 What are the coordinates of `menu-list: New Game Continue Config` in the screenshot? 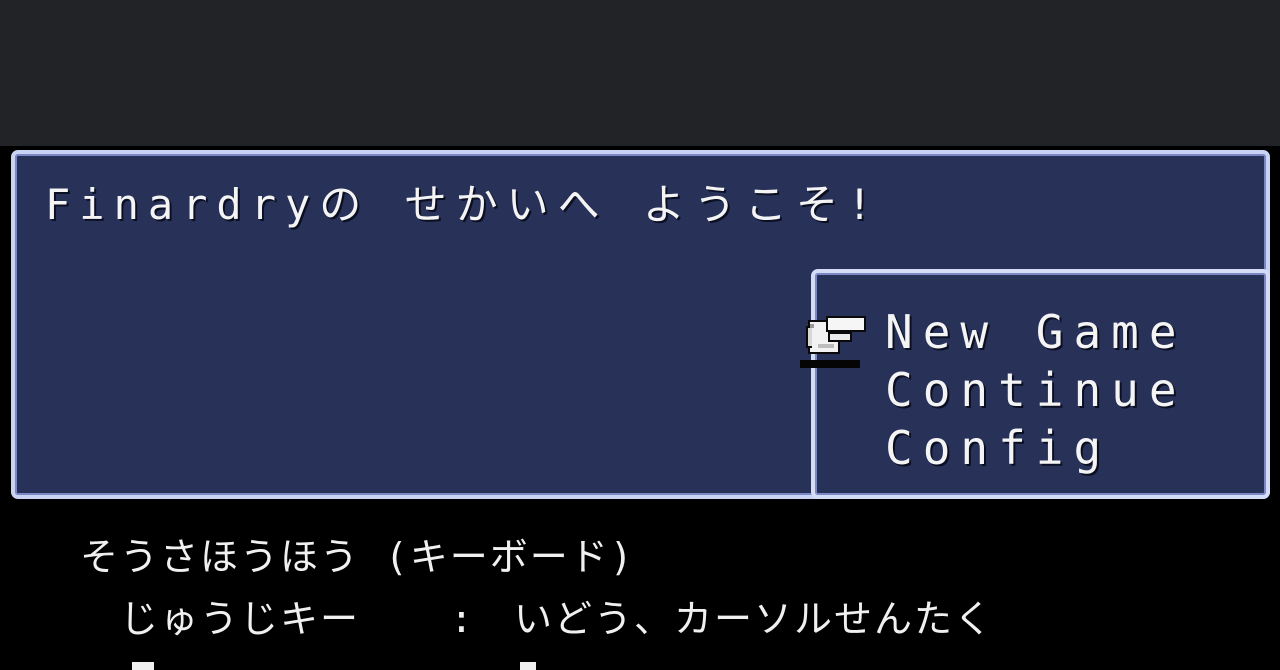 It's located at (1036, 390).